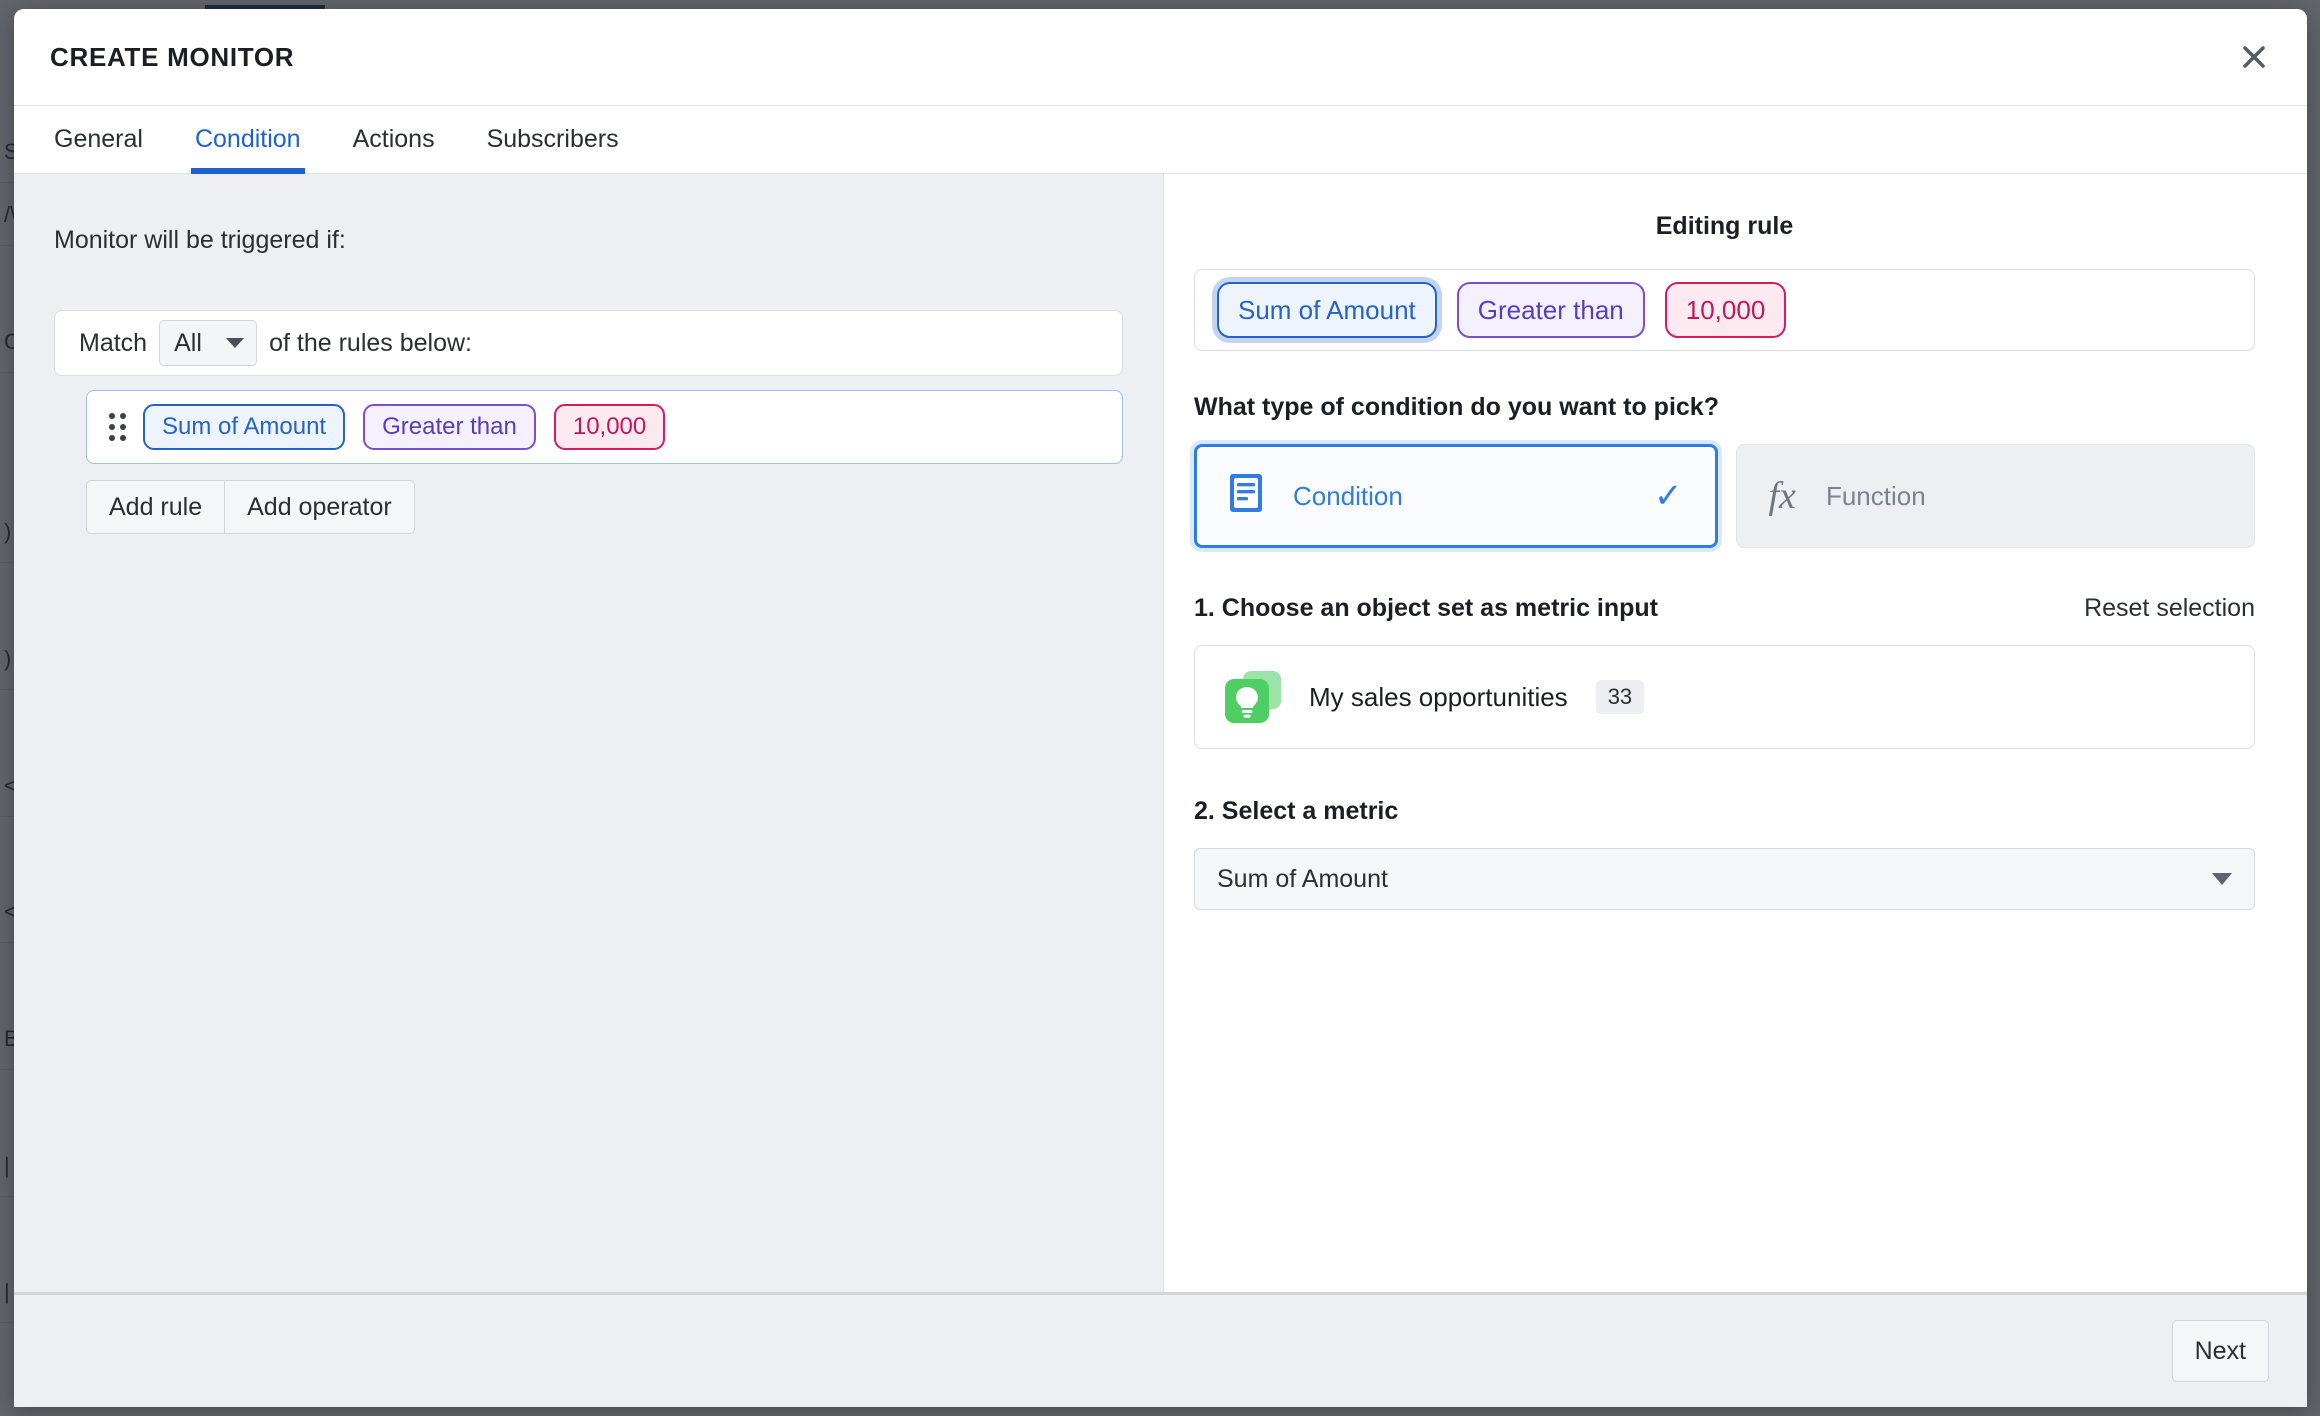 This screenshot has height=1416, width=2320. What do you see at coordinates (1302, 878) in the screenshot?
I see `metric-select-value: Sum of Amount` at bounding box center [1302, 878].